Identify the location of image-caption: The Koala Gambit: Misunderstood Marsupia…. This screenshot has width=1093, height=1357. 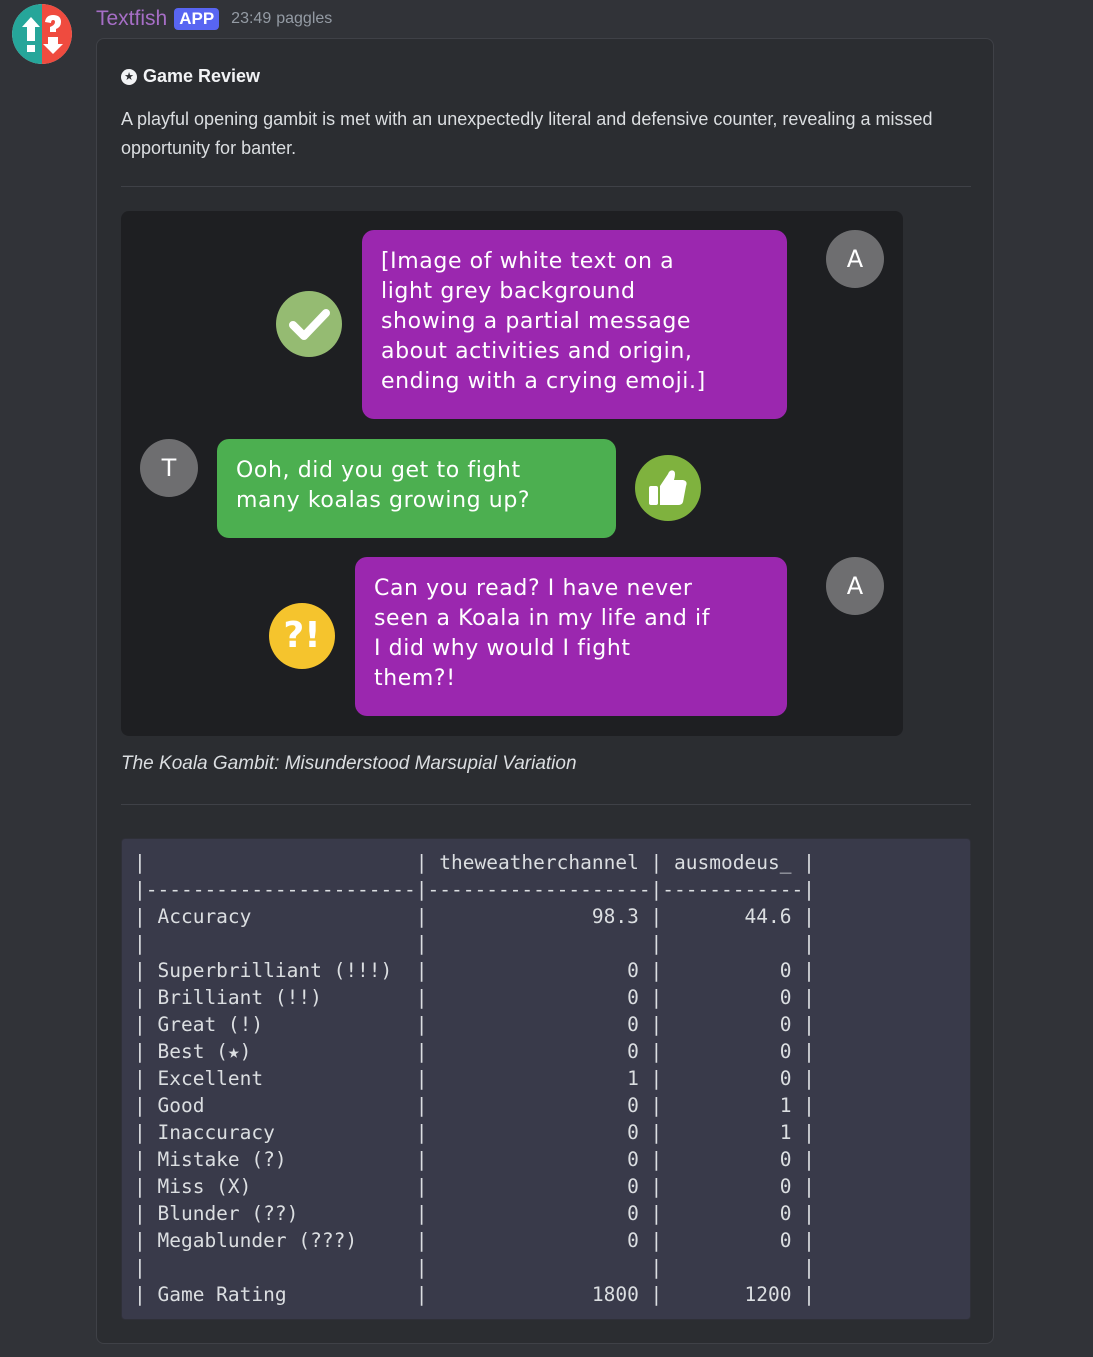
(349, 763).